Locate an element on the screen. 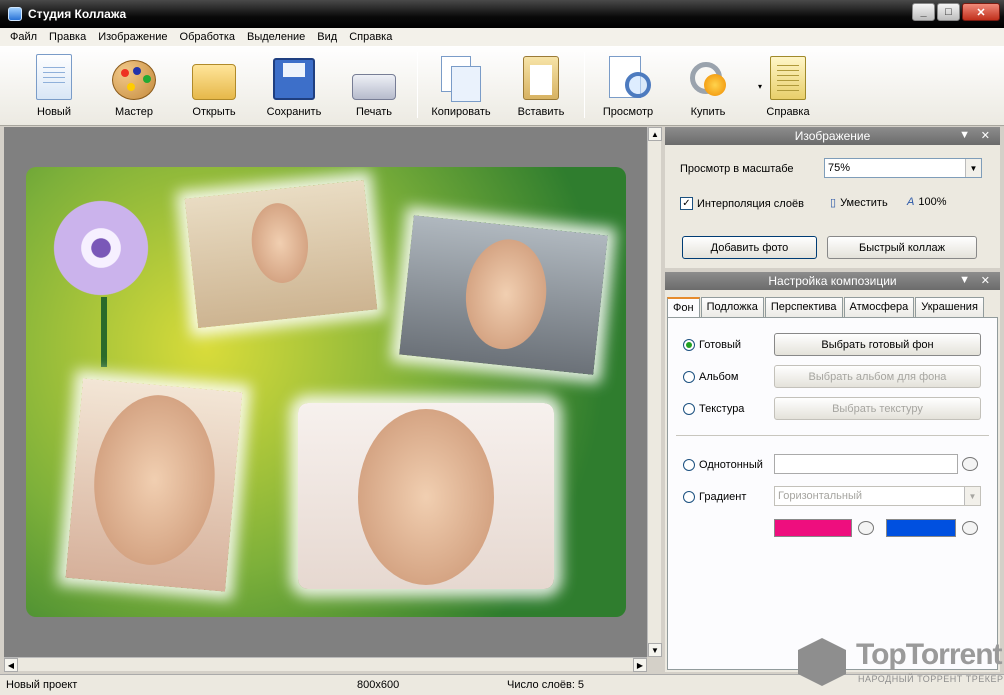  printer-icon is located at coordinates (374, 87).